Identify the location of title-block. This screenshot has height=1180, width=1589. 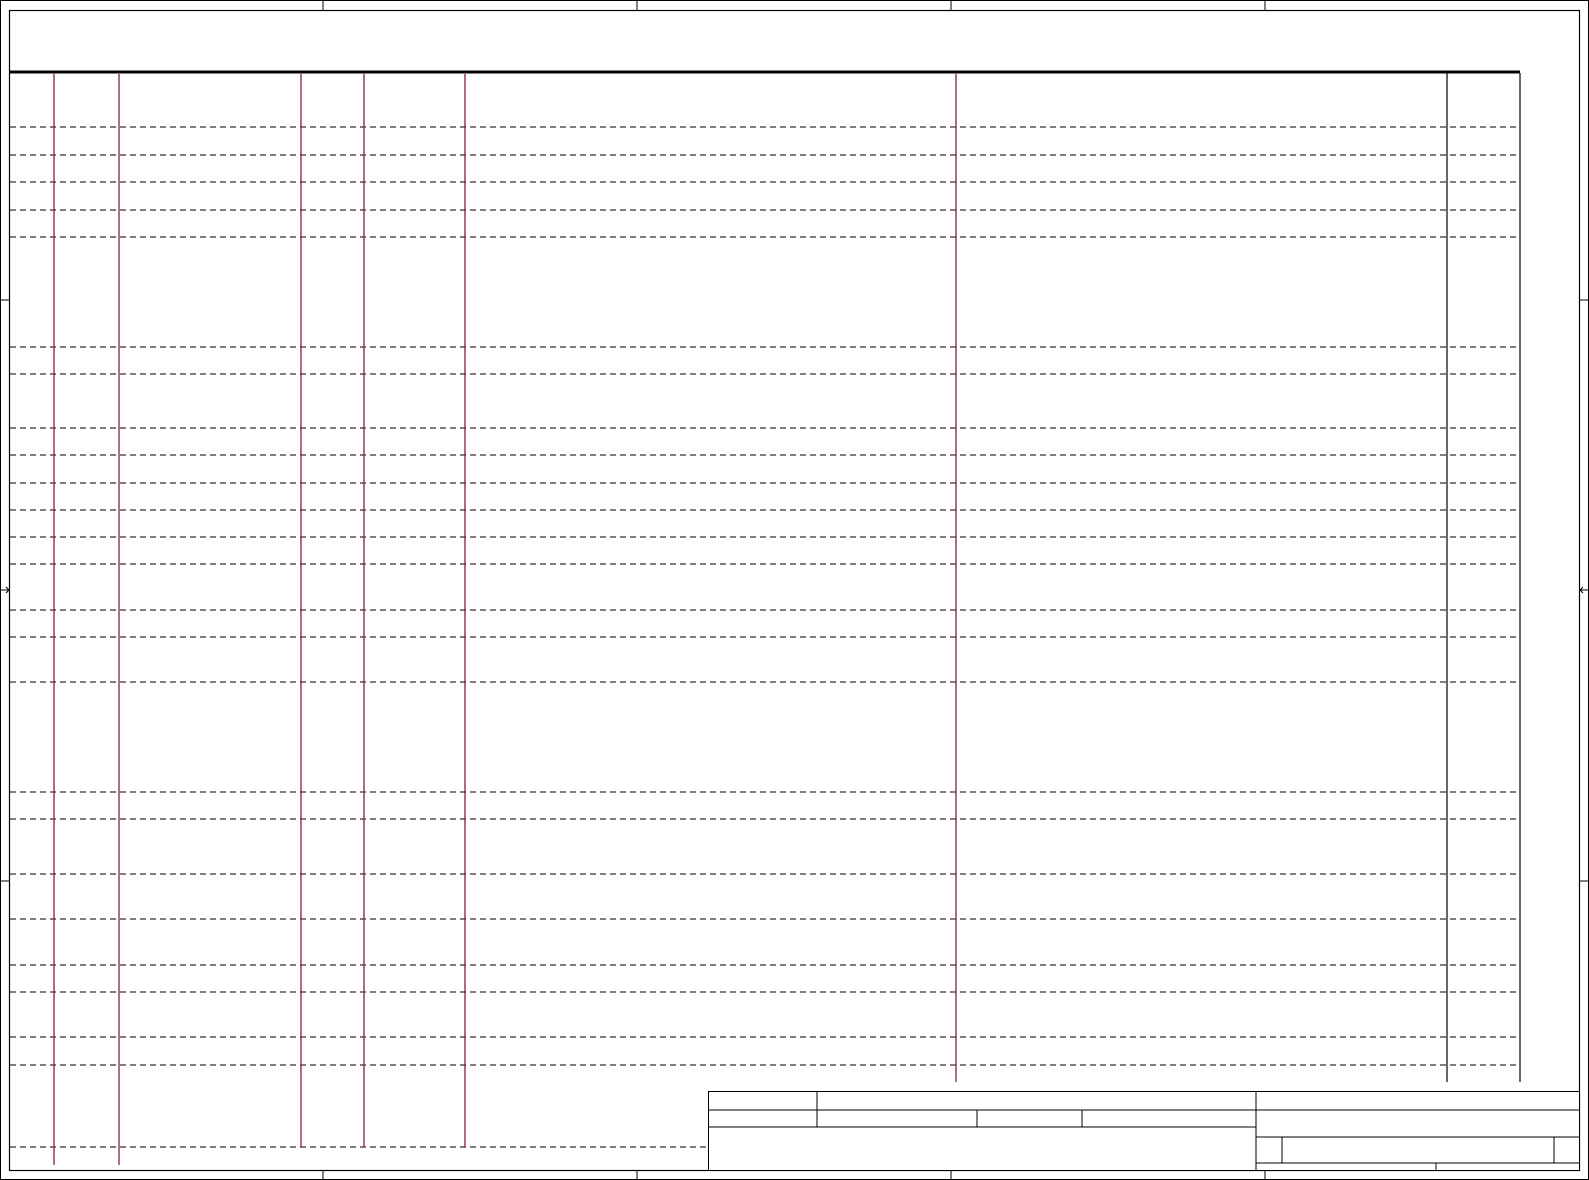
(1144, 1131).